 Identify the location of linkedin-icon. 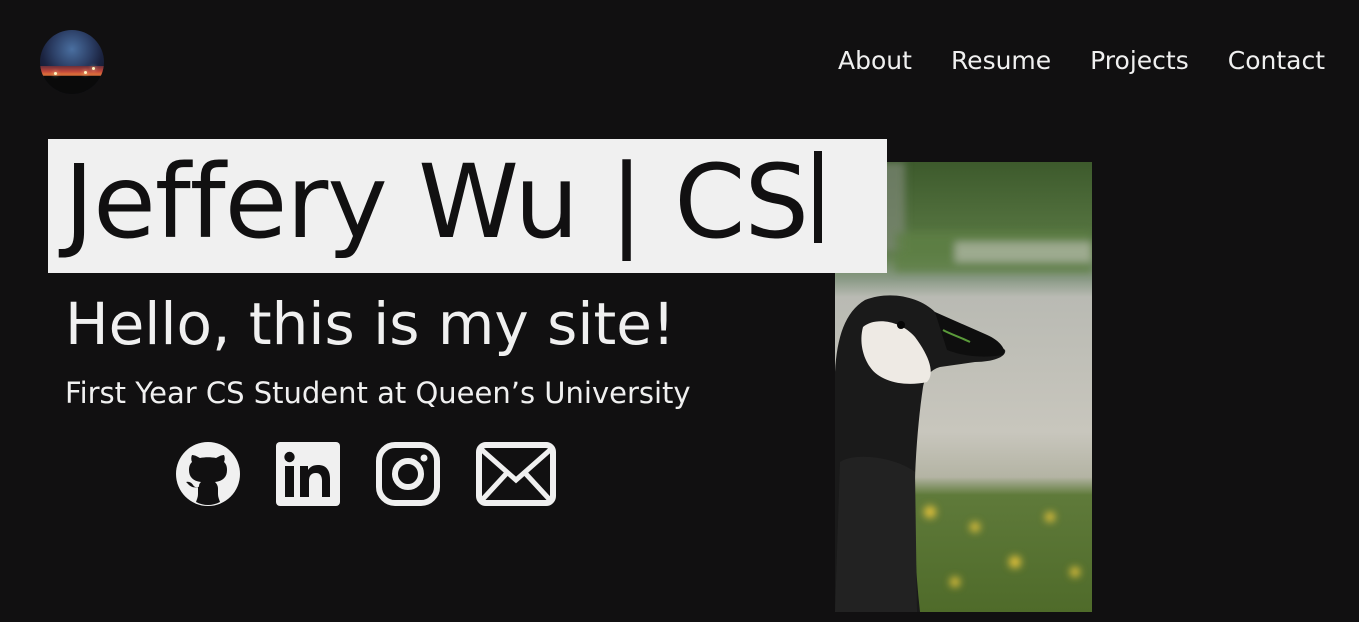
(308, 474).